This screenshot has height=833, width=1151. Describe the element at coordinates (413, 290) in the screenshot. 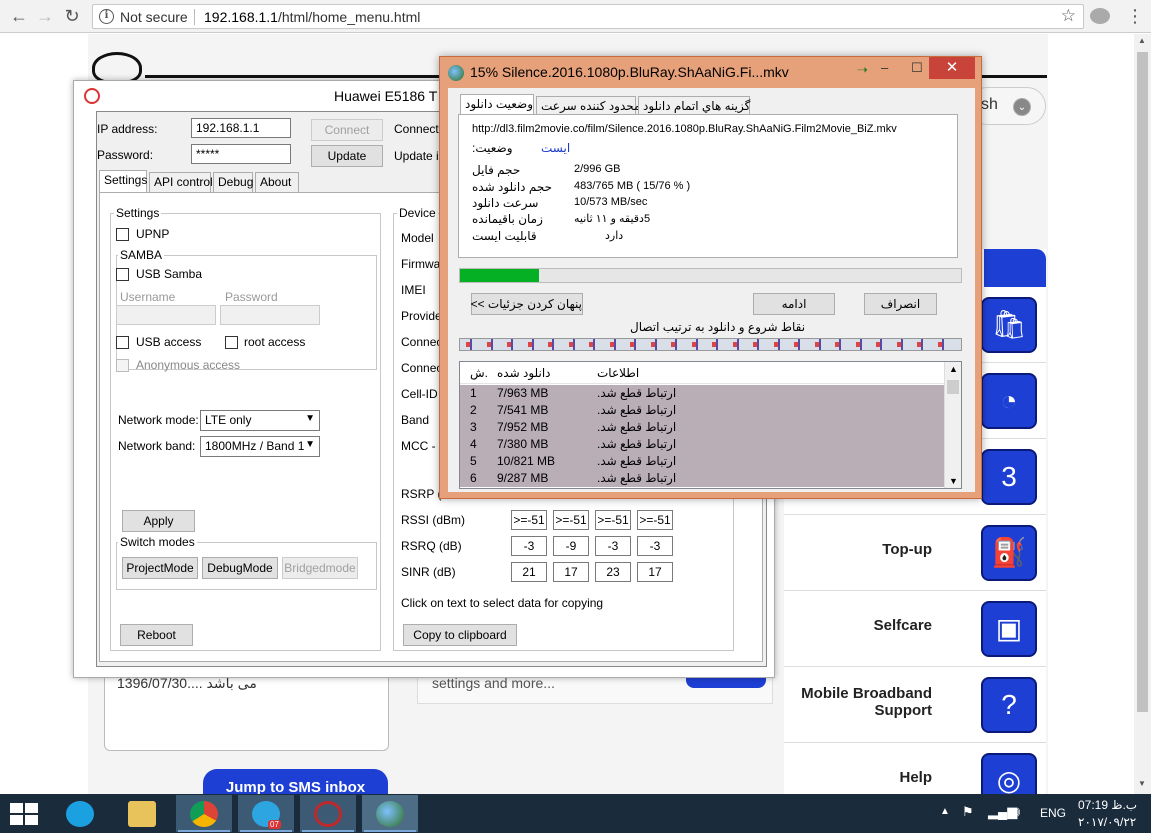

I see `imei-label: IMEI` at that location.